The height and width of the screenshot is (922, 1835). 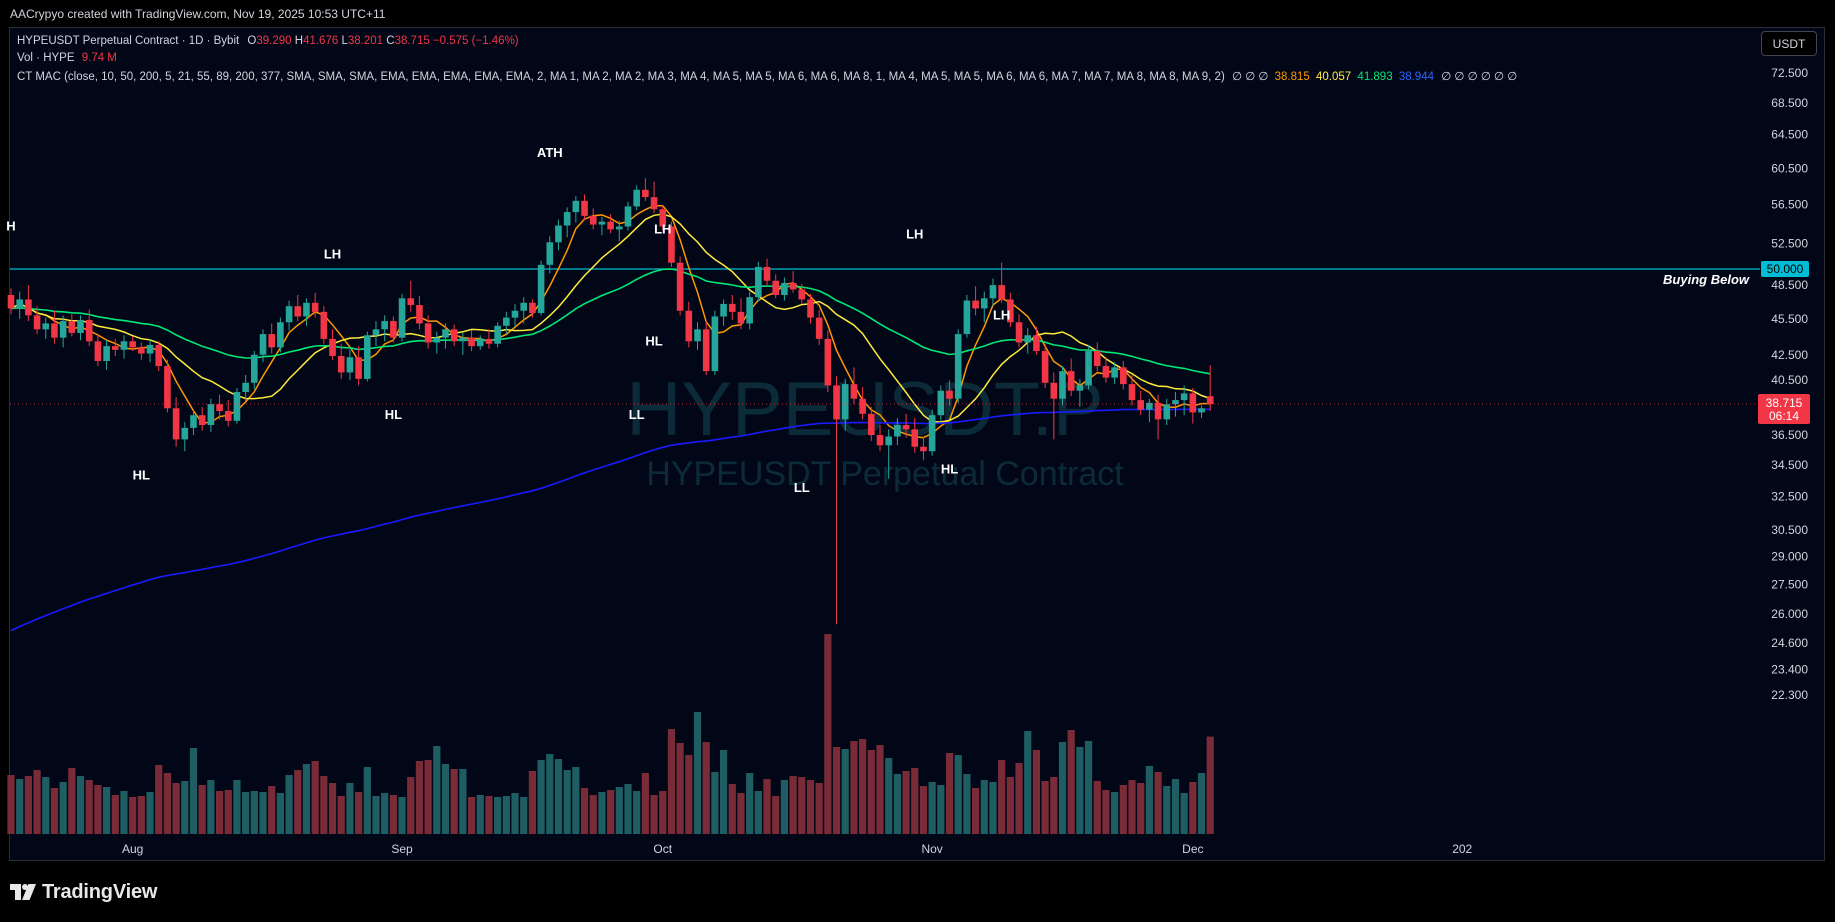 I want to click on legend-null-values: ∅ ∅ ∅, so click(x=1250, y=77).